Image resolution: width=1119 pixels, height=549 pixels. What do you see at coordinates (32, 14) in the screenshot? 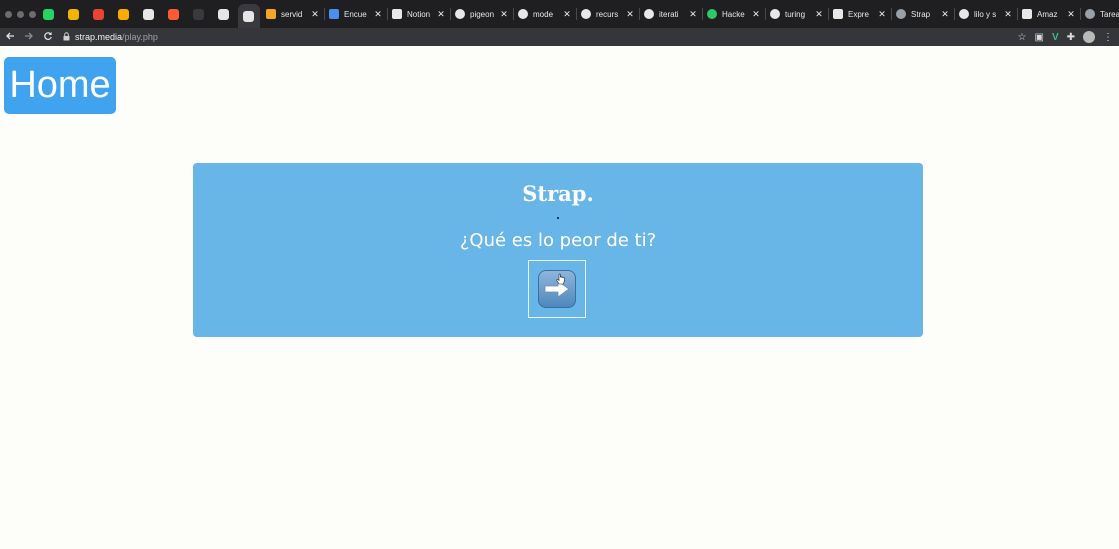
I see `maximize-window-button` at bounding box center [32, 14].